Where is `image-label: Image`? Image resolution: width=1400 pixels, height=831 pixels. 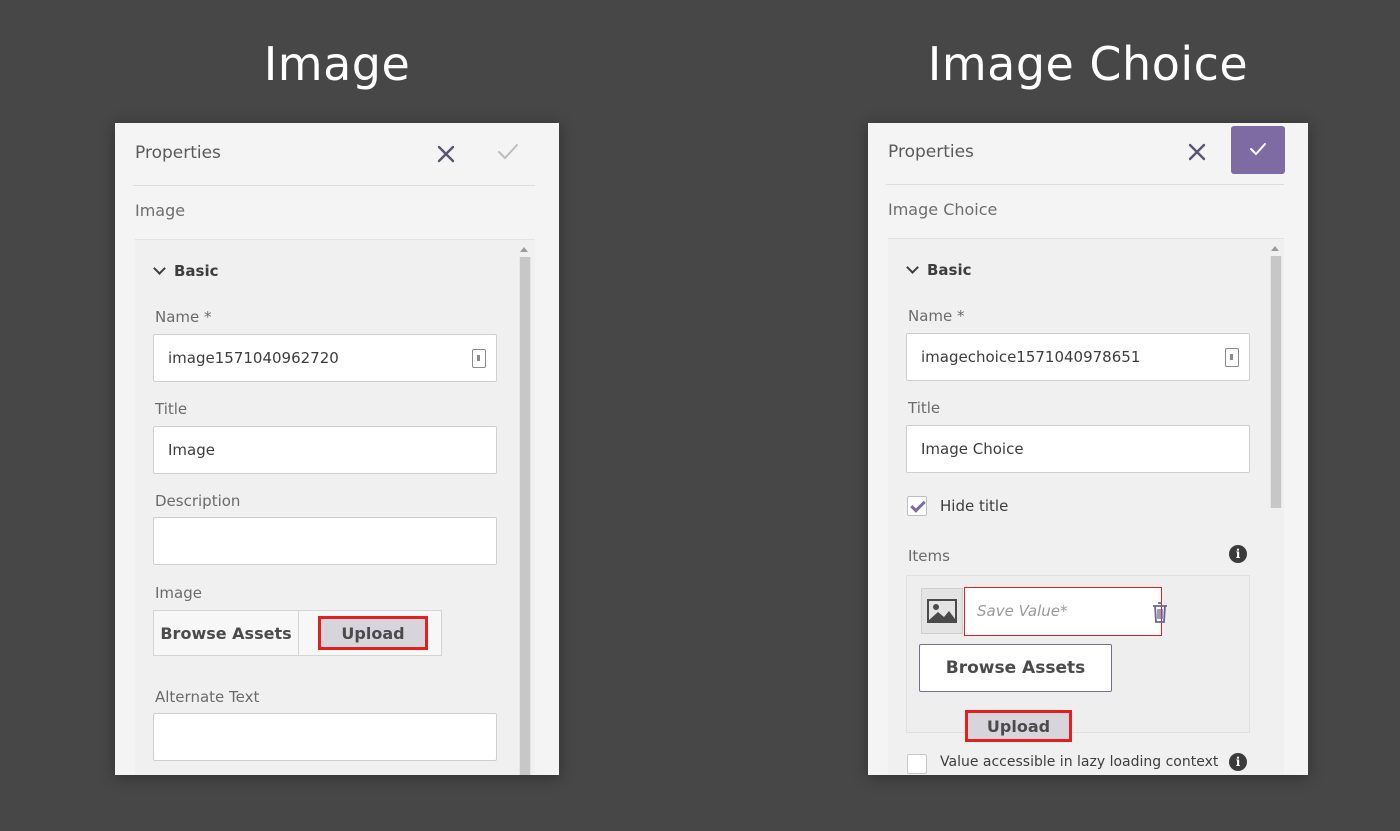 image-label: Image is located at coordinates (178, 593).